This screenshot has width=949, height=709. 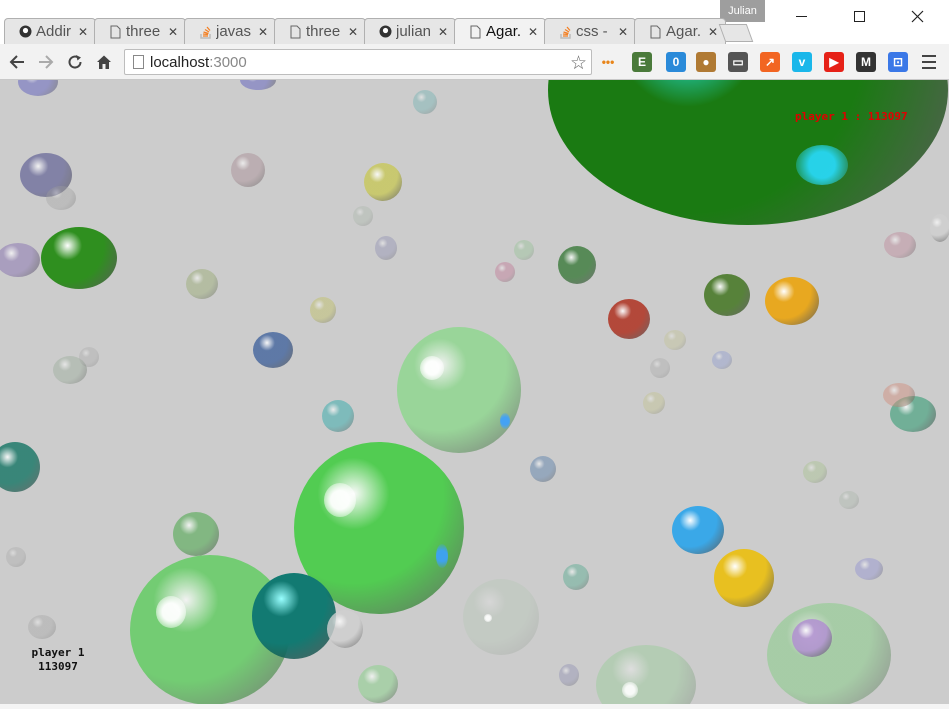 I want to click on tab: julian ✕, so click(x=410, y=31).